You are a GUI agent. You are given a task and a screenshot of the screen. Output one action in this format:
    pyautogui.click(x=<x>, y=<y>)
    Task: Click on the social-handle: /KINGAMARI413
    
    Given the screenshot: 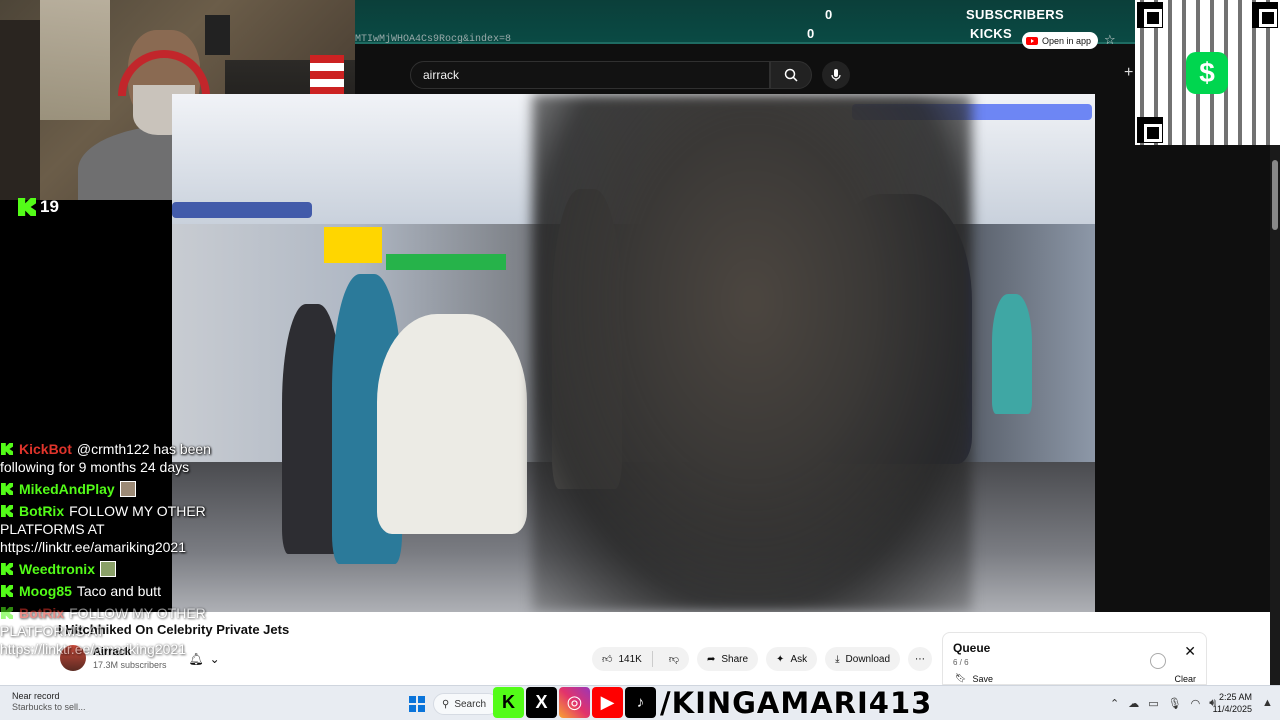 What is the action you would take?
    pyautogui.click(x=796, y=702)
    